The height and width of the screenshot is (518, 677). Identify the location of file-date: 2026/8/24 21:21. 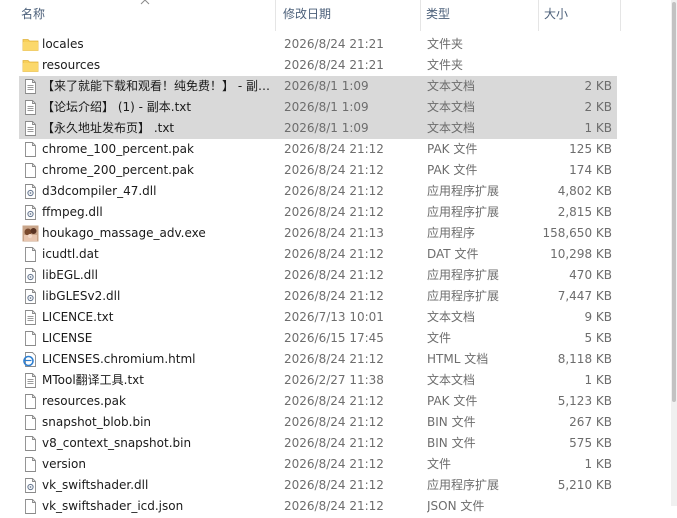
(334, 44).